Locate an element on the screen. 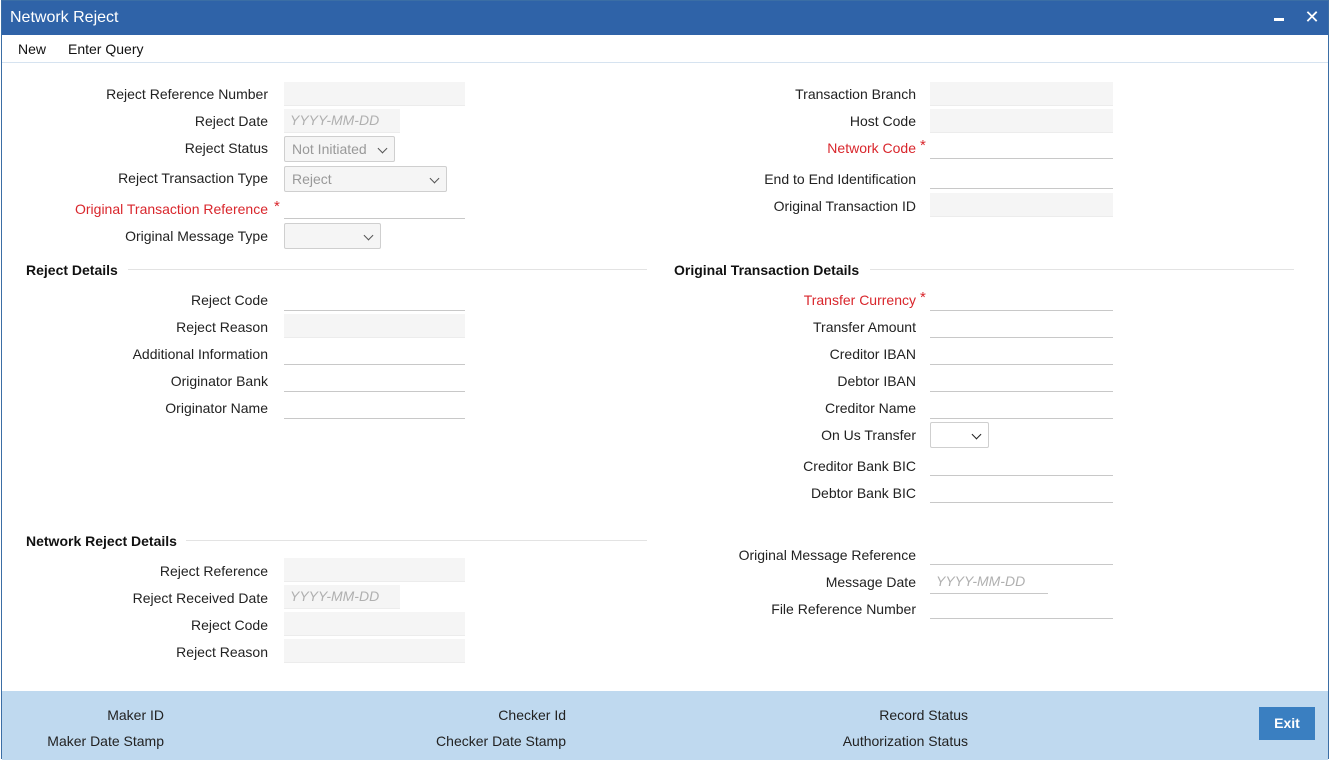  creditor-bank-bic-label: Creditor Bank BIC is located at coordinates (859, 466).